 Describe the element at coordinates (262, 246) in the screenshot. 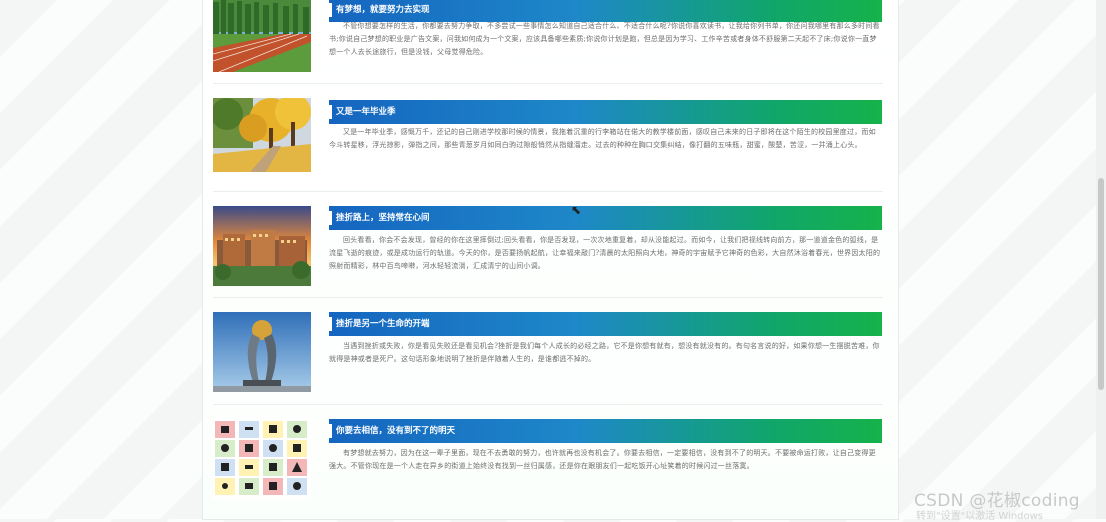

I see `sunset-building-image` at that location.